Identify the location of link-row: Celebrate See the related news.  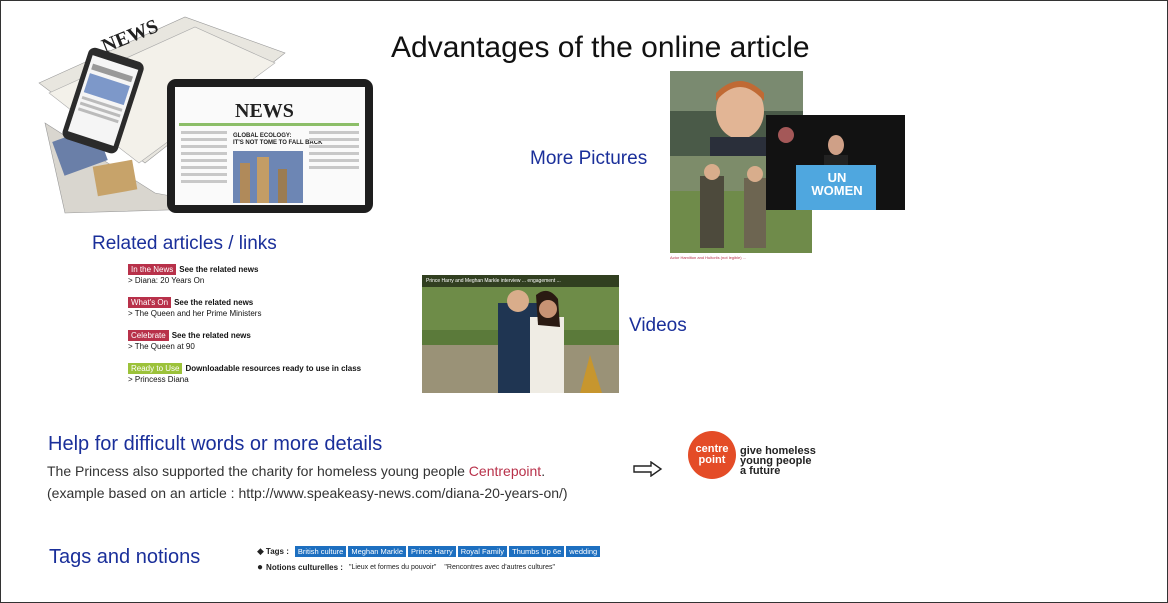
(258, 335).